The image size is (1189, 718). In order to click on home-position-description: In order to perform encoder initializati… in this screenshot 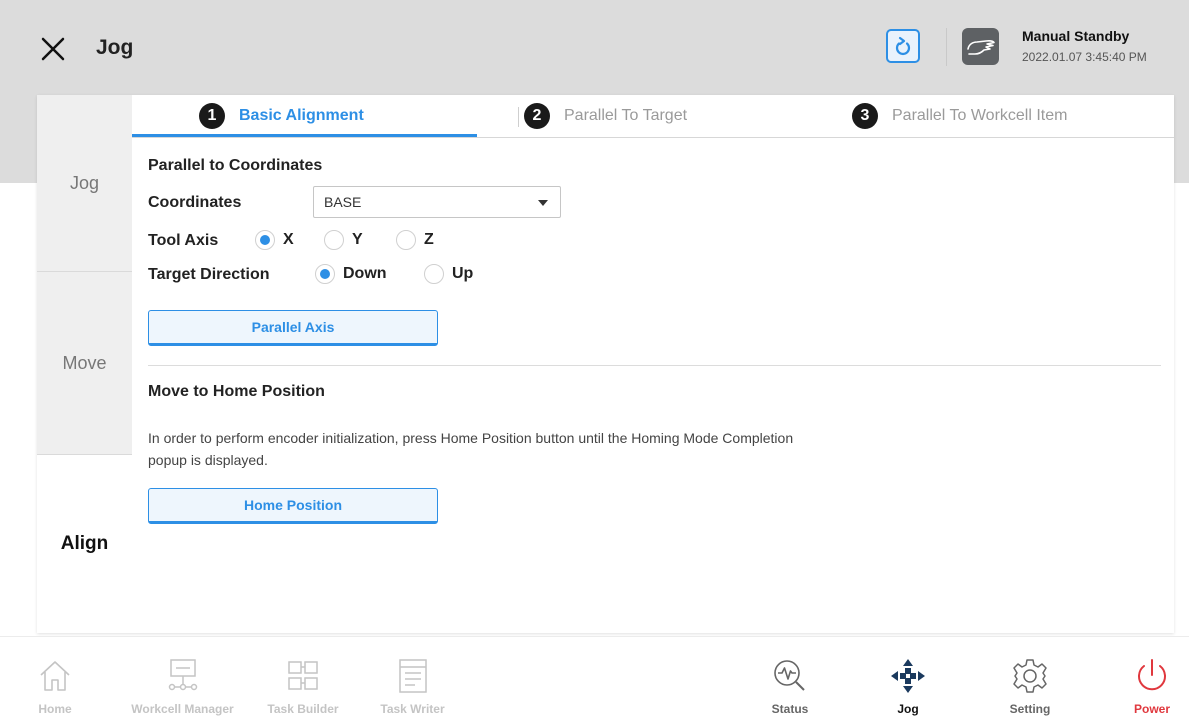, I will do `click(471, 449)`.